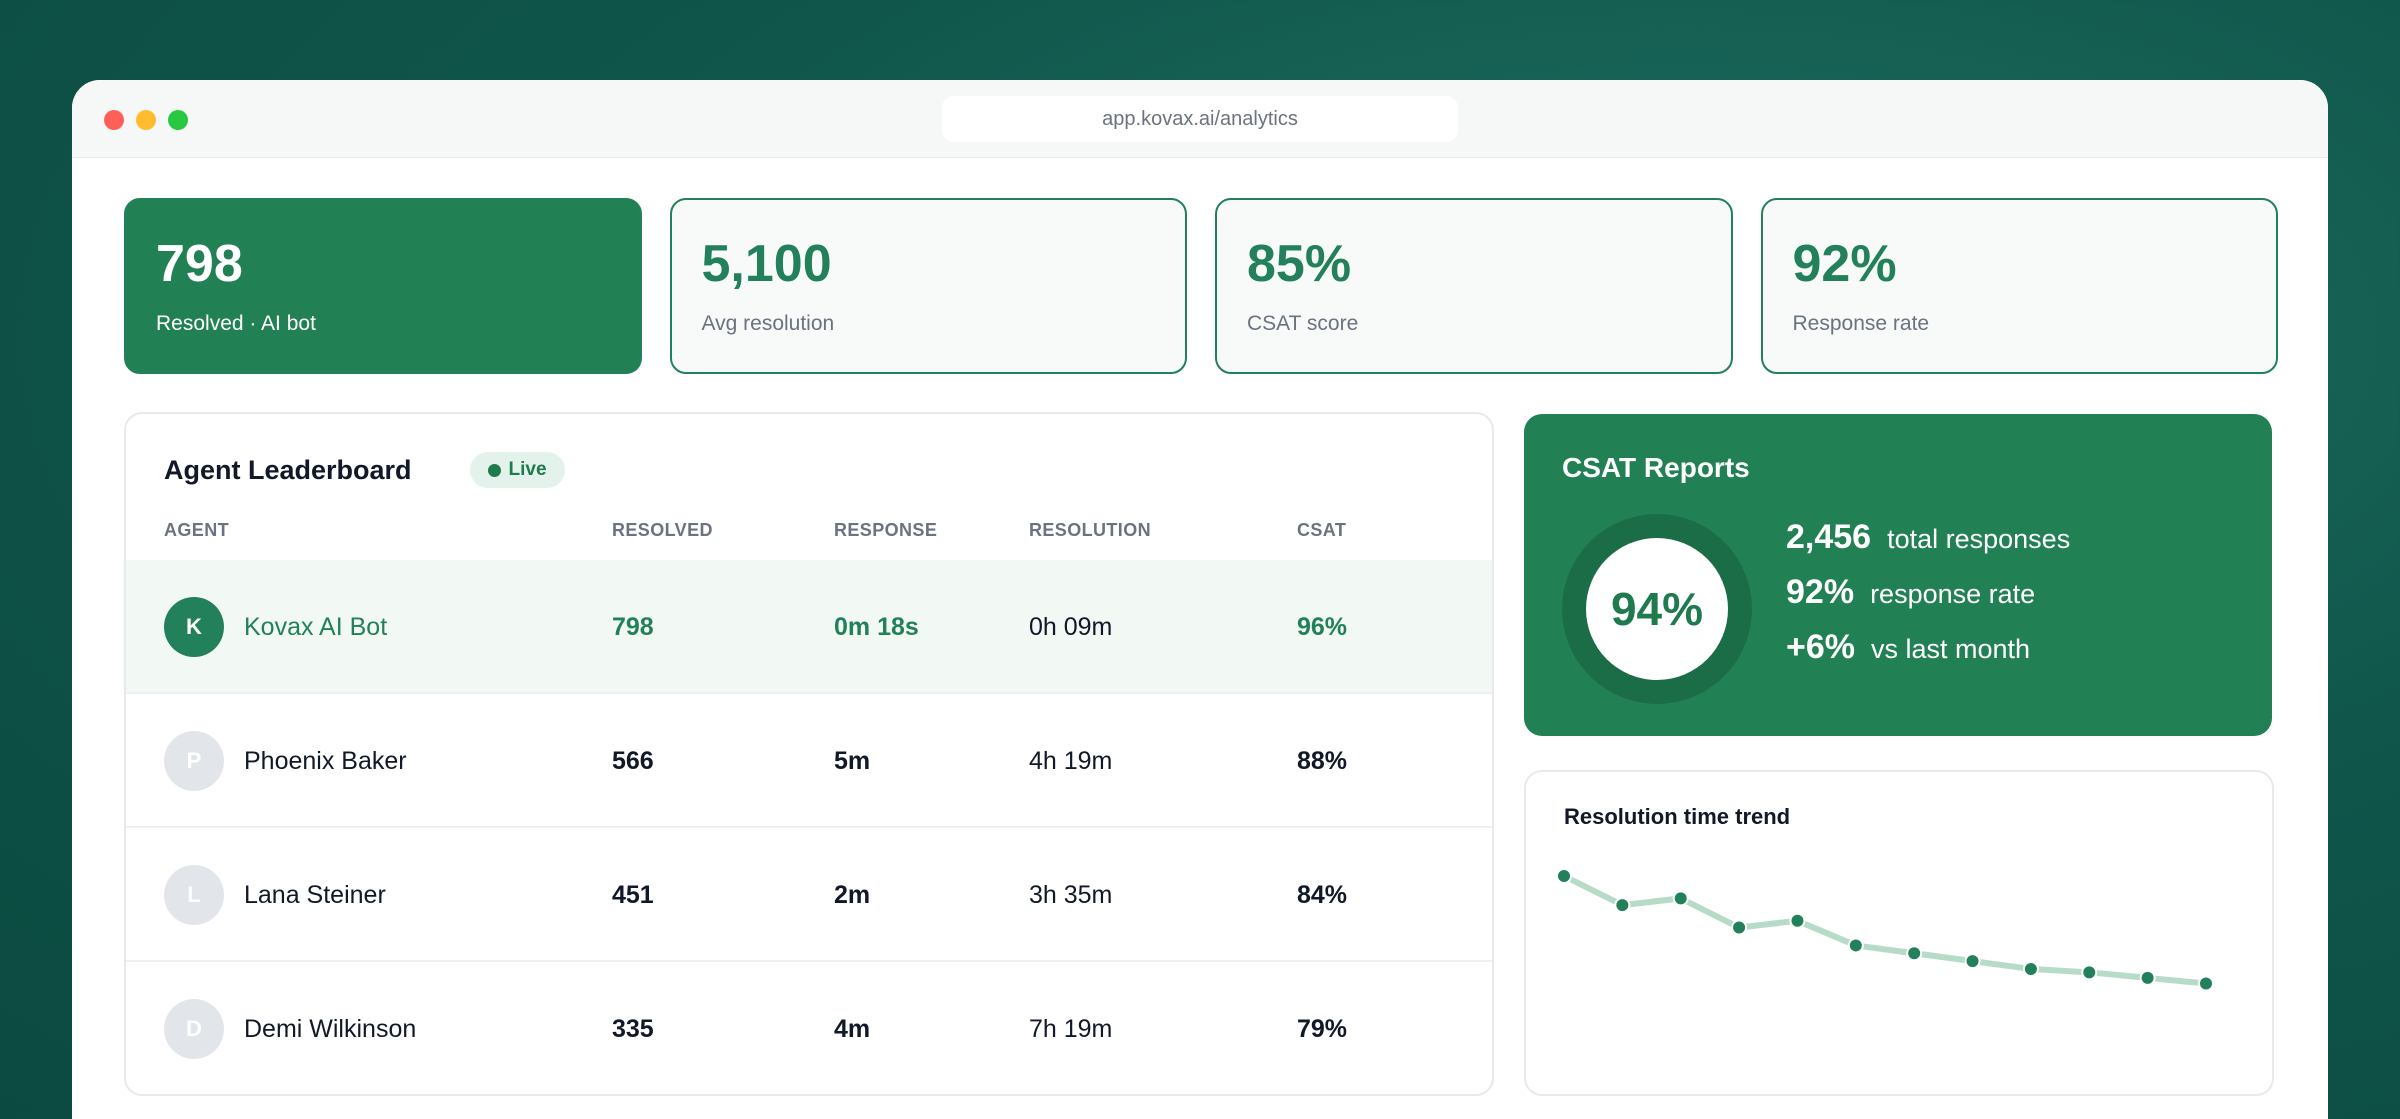 The height and width of the screenshot is (1119, 2400). What do you see at coordinates (1071, 760) in the screenshot?
I see `resolution-value: 4h 19m` at bounding box center [1071, 760].